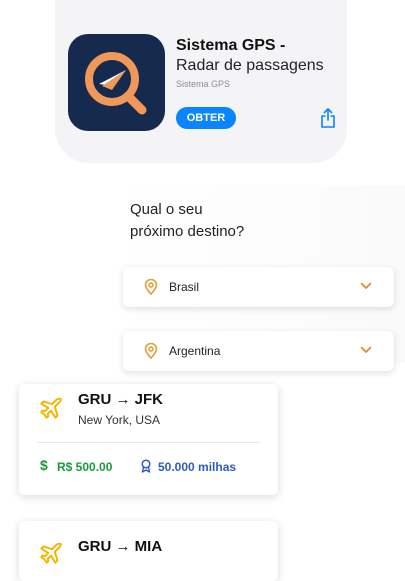  What do you see at coordinates (146, 466) in the screenshot?
I see `award-ribbon-icon` at bounding box center [146, 466].